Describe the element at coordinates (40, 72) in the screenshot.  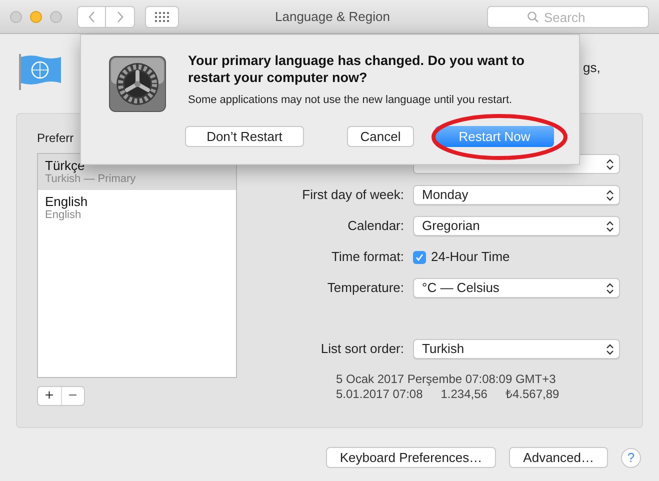
I see `flag-icon` at that location.